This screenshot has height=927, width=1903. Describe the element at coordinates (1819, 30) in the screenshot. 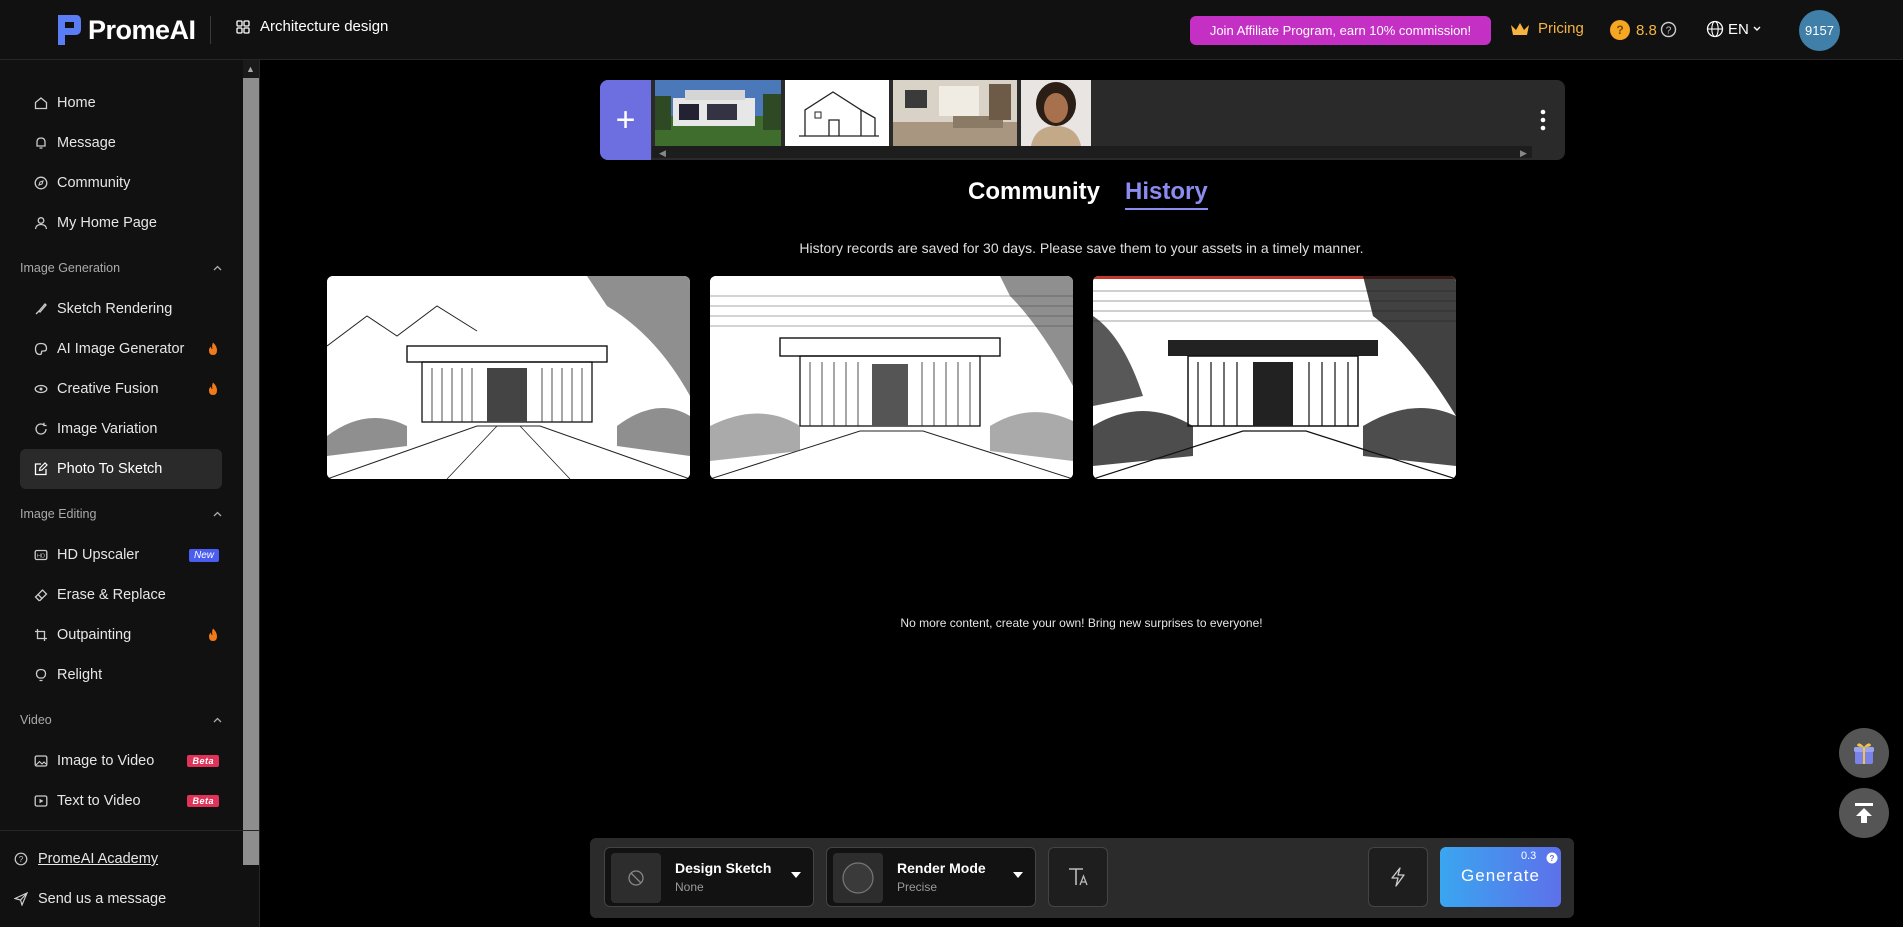

I see `avatar: 9157` at that location.